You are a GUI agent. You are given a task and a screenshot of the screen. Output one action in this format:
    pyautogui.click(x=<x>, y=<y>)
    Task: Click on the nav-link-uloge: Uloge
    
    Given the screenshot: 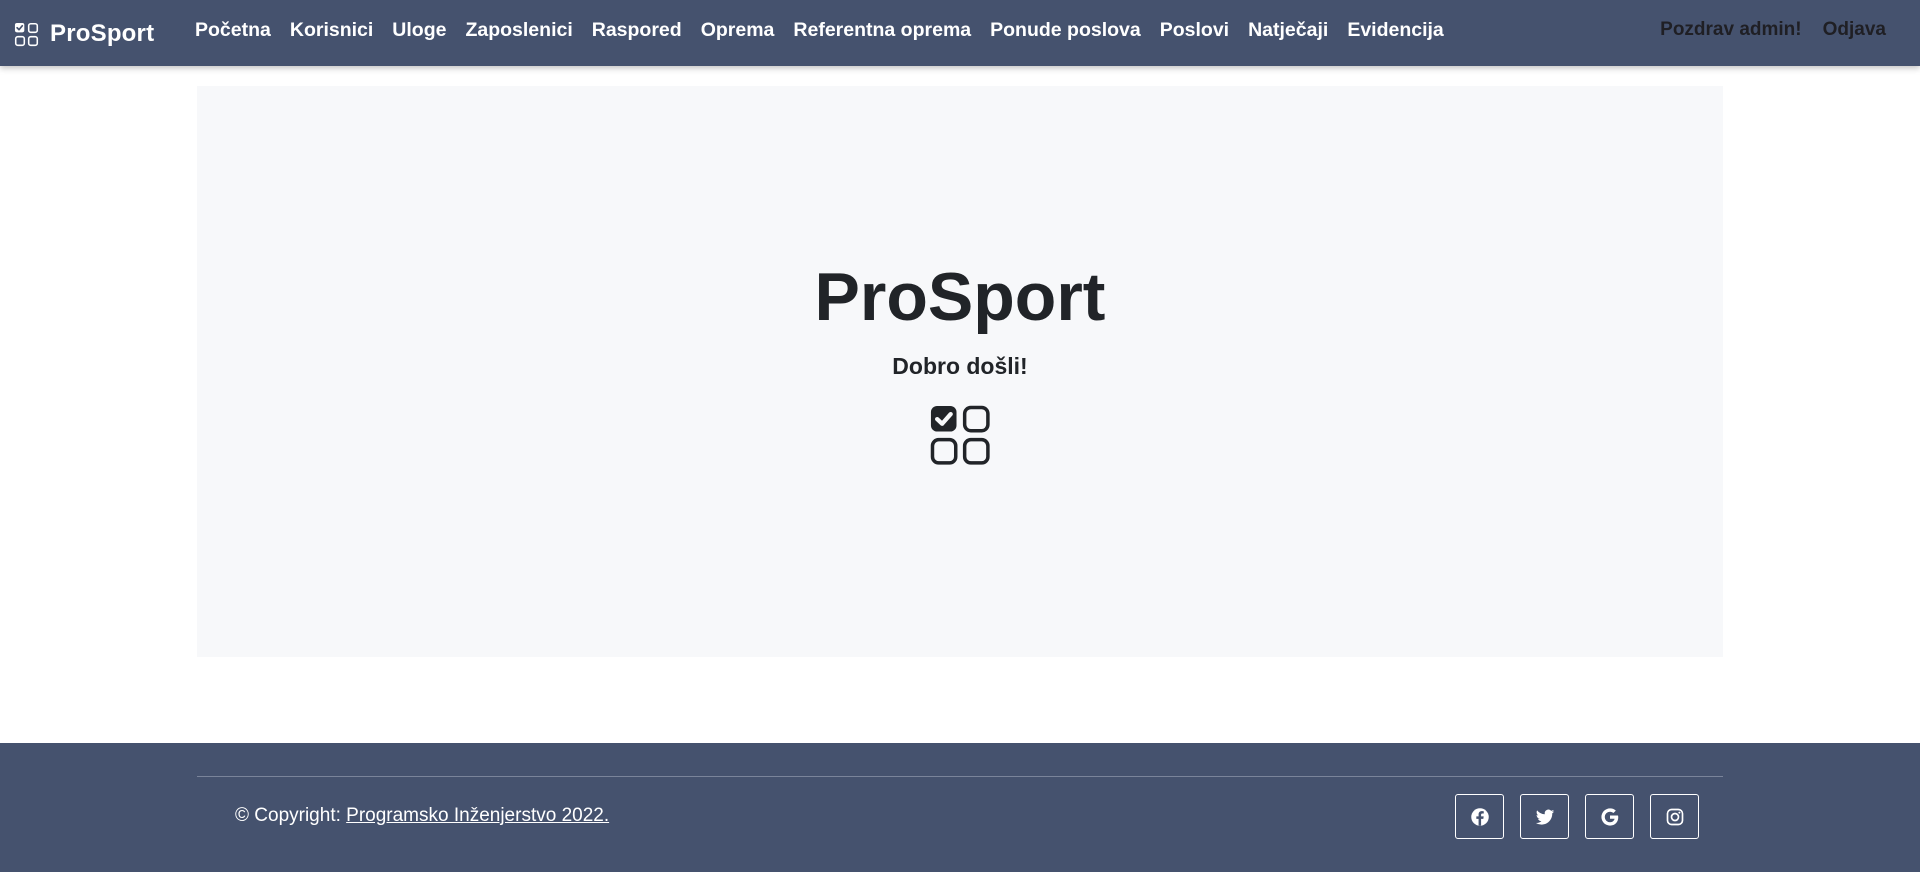 What is the action you would take?
    pyautogui.click(x=419, y=30)
    